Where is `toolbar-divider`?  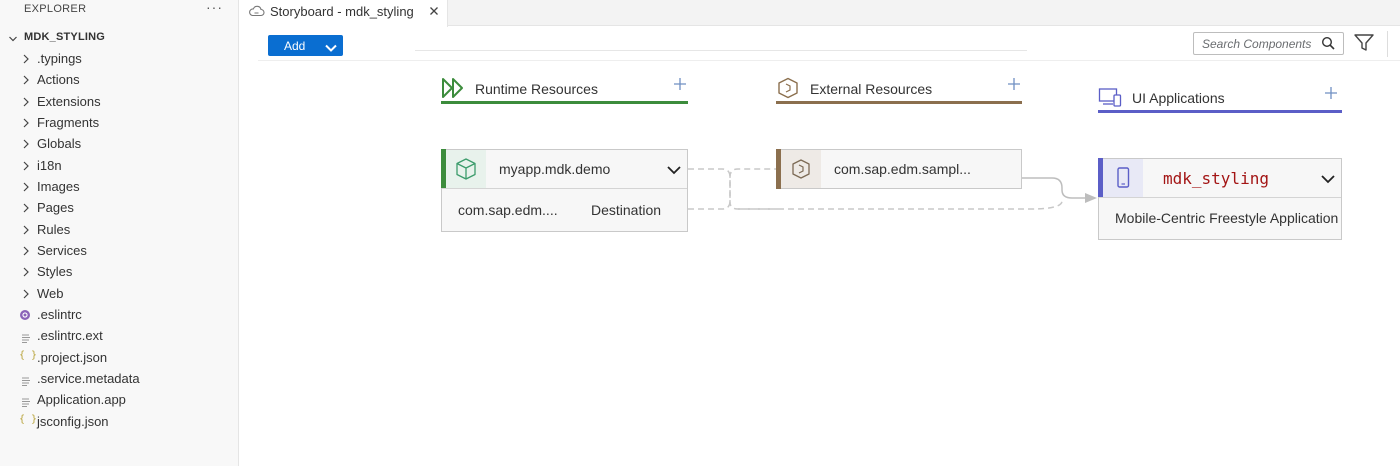
toolbar-divider is located at coordinates (1387, 44).